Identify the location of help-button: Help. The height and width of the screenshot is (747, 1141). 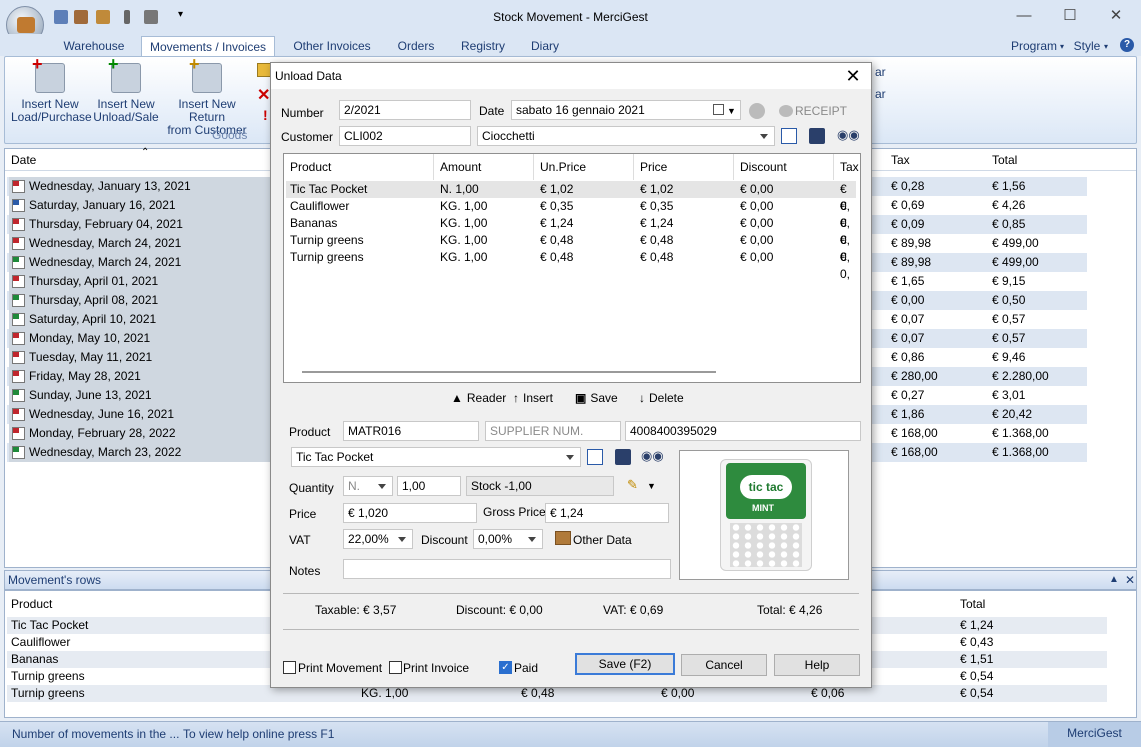
(817, 665).